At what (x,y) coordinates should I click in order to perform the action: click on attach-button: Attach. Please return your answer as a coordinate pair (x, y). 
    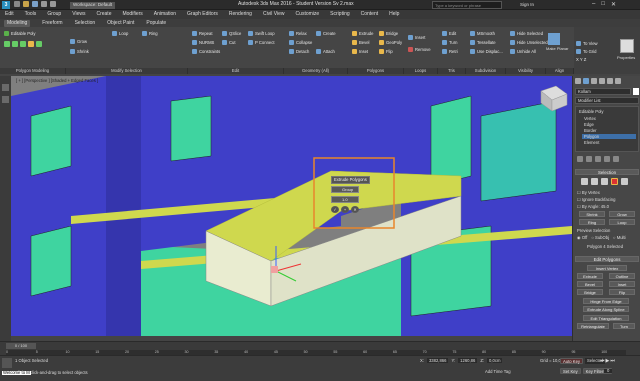
    Looking at the image, I should click on (325, 51).